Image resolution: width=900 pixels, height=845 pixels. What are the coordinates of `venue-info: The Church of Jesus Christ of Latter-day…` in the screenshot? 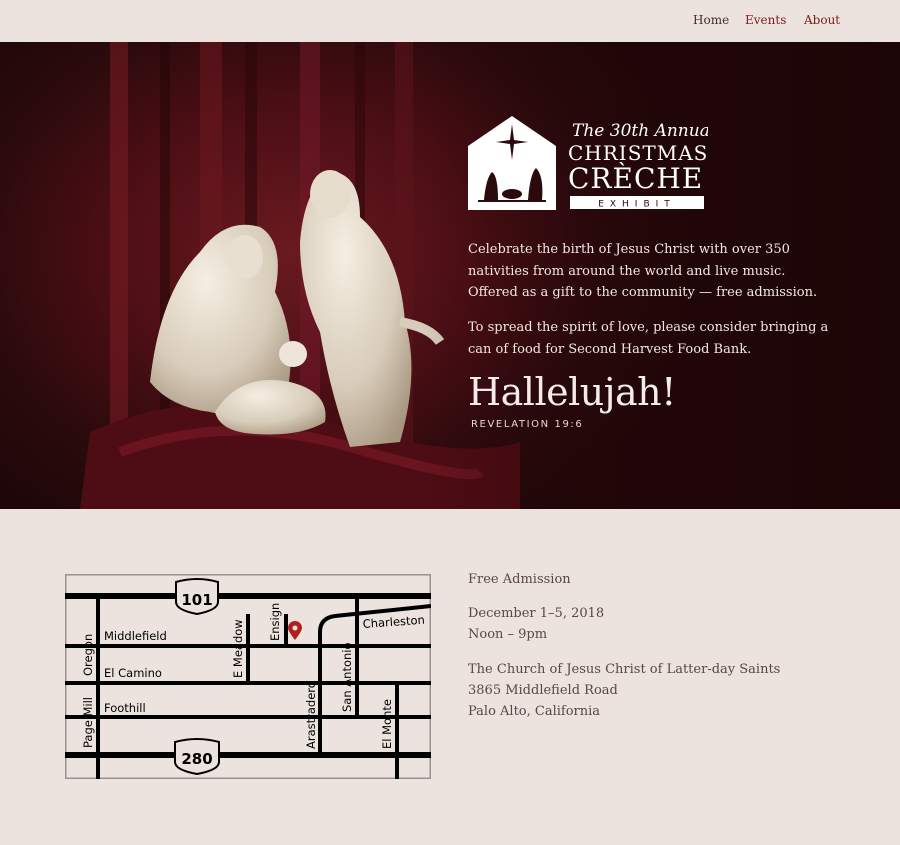 It's located at (624, 690).